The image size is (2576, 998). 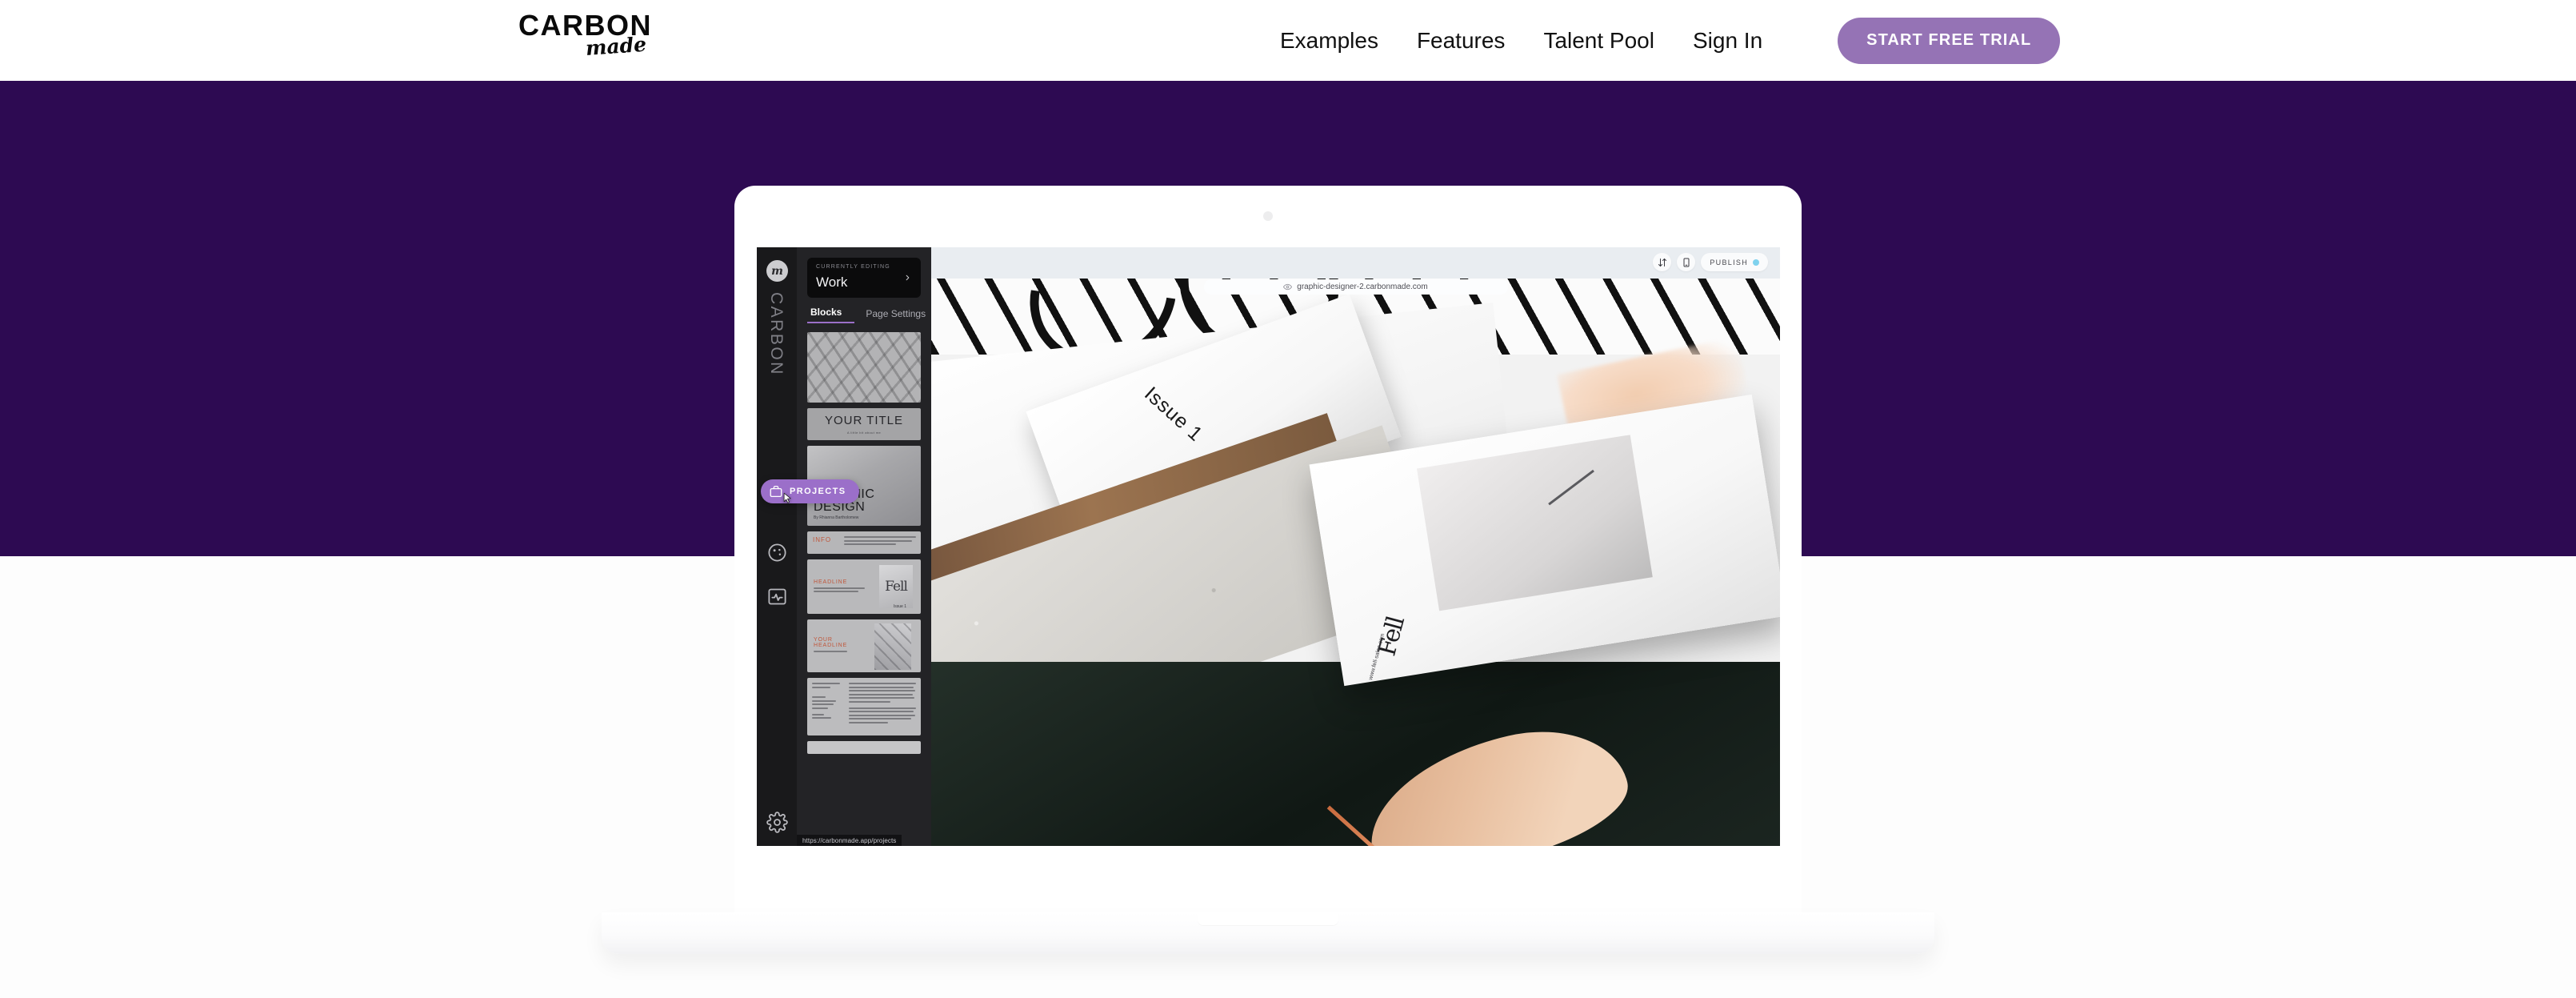 I want to click on block-headline-label: HEADLINE, so click(x=831, y=582).